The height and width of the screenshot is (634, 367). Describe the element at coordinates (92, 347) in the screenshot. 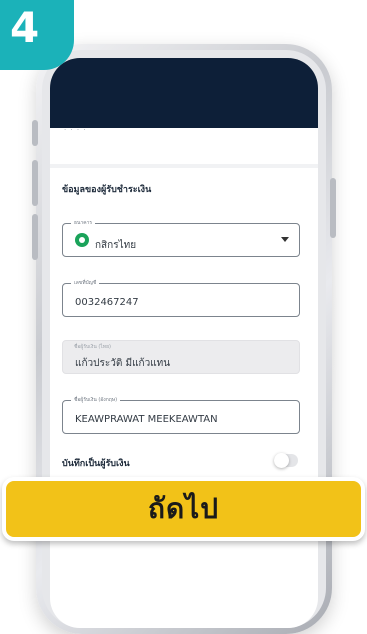

I see `payee-name-th-label: ชื่อผู้รับเงิน (ไทย)` at that location.